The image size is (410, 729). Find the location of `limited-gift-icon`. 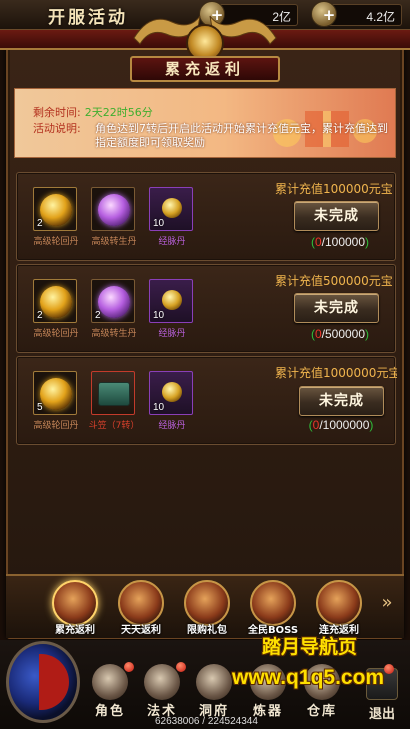

limited-gift-icon is located at coordinates (207, 603).